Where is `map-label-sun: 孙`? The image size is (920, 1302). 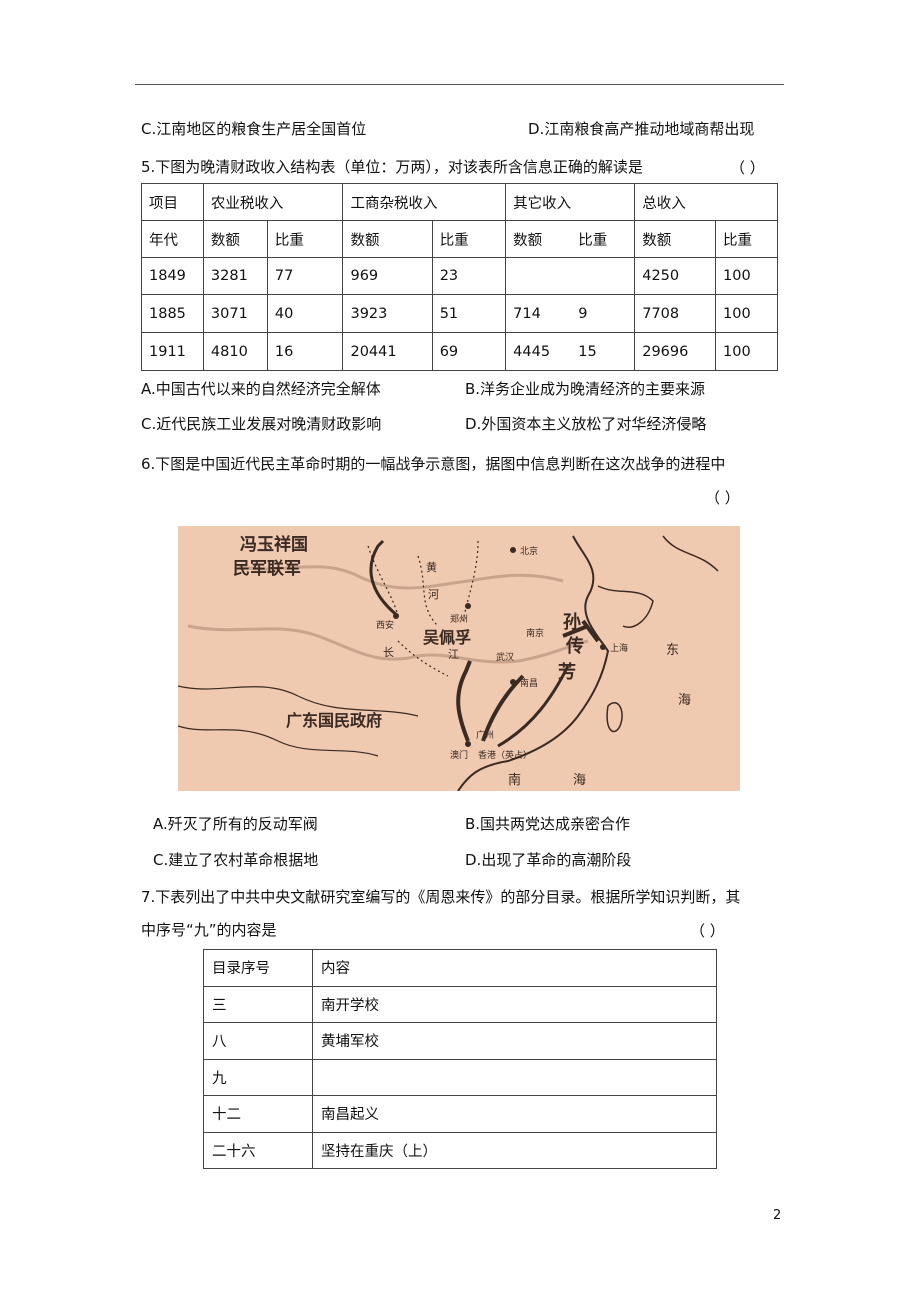
map-label-sun: 孙 is located at coordinates (572, 622).